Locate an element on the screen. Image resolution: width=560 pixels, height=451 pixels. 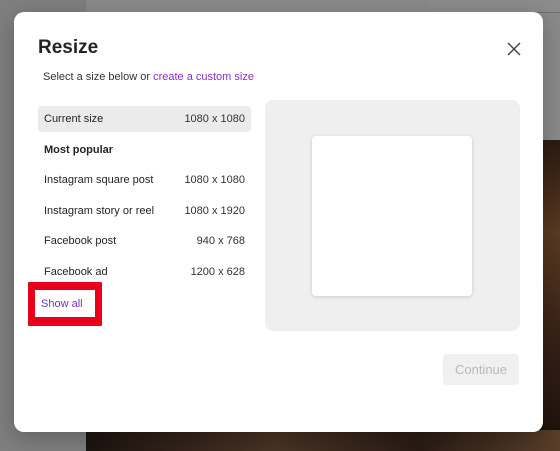
size-label: Instagram story or reel is located at coordinates (99, 210).